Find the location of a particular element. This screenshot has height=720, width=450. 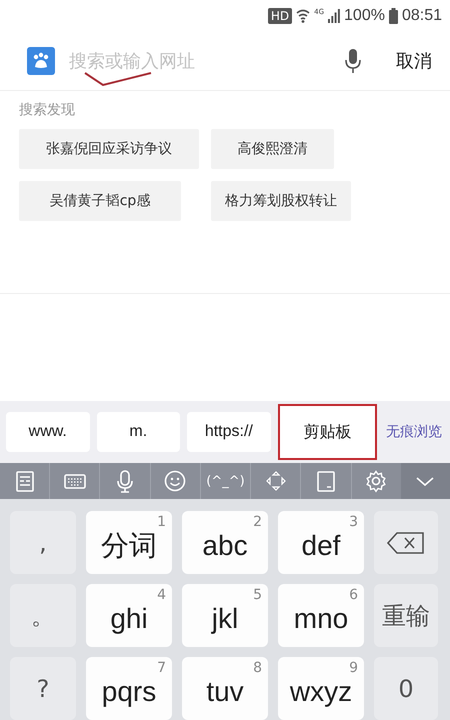

keyboard-key: 0 is located at coordinates (406, 688).